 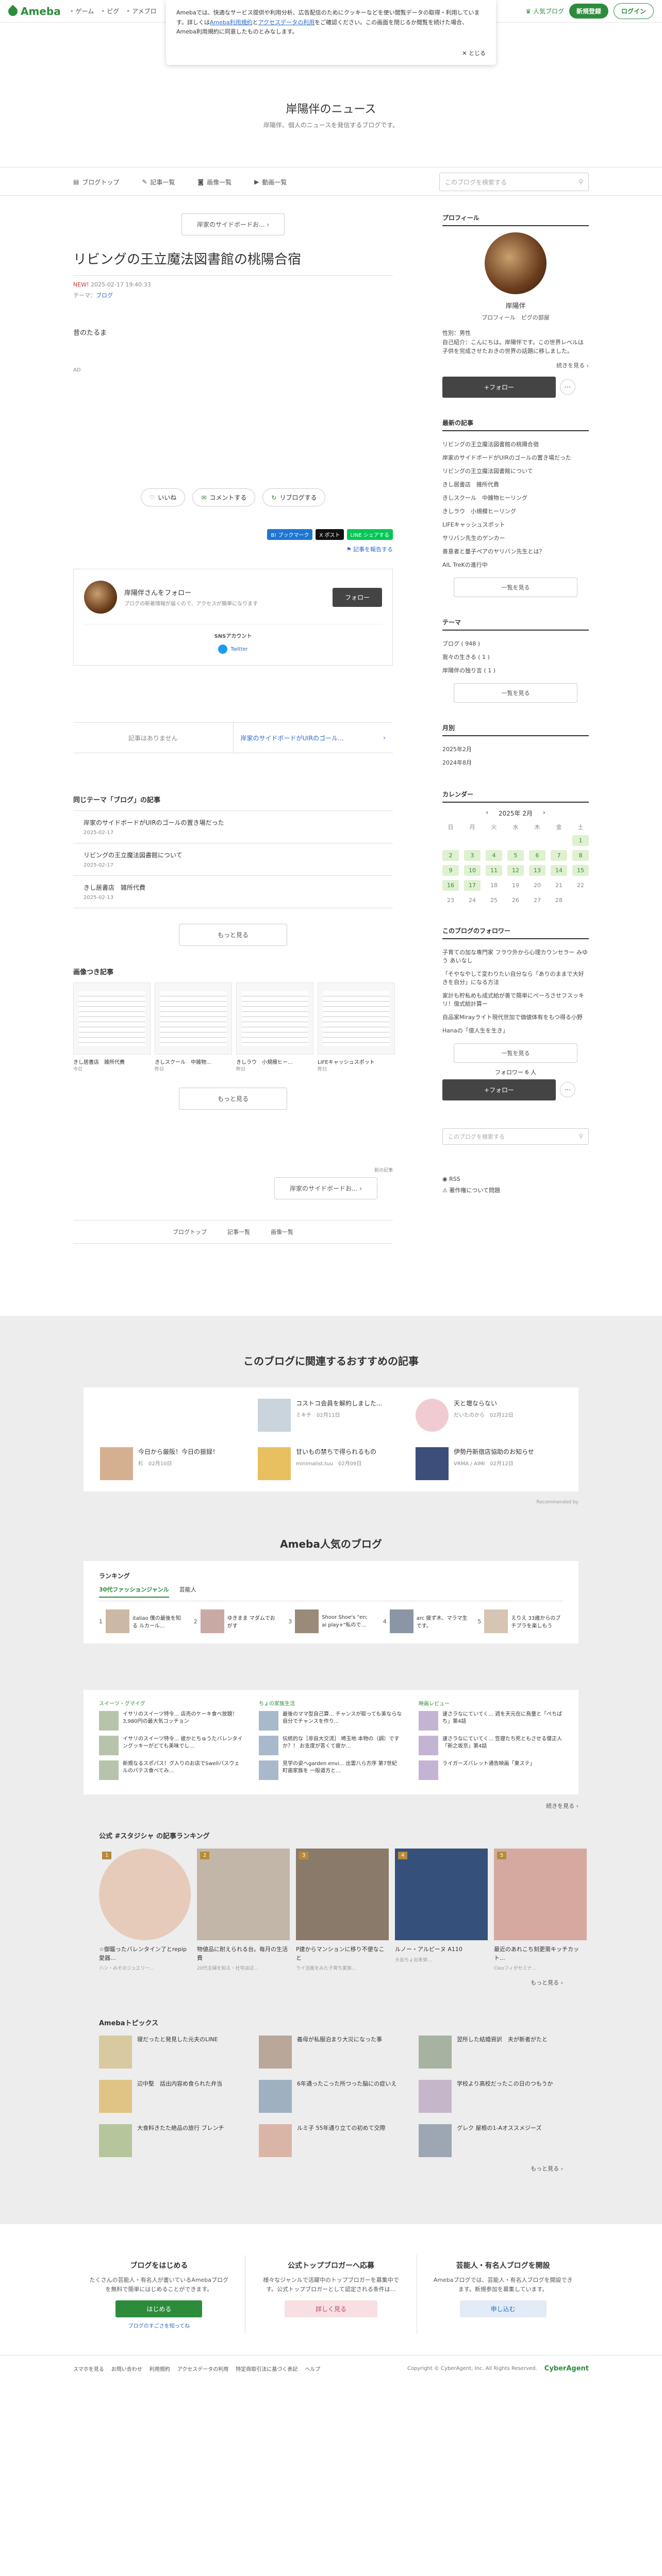 I want to click on footer-link: スマホを見る, so click(x=89, y=2368).